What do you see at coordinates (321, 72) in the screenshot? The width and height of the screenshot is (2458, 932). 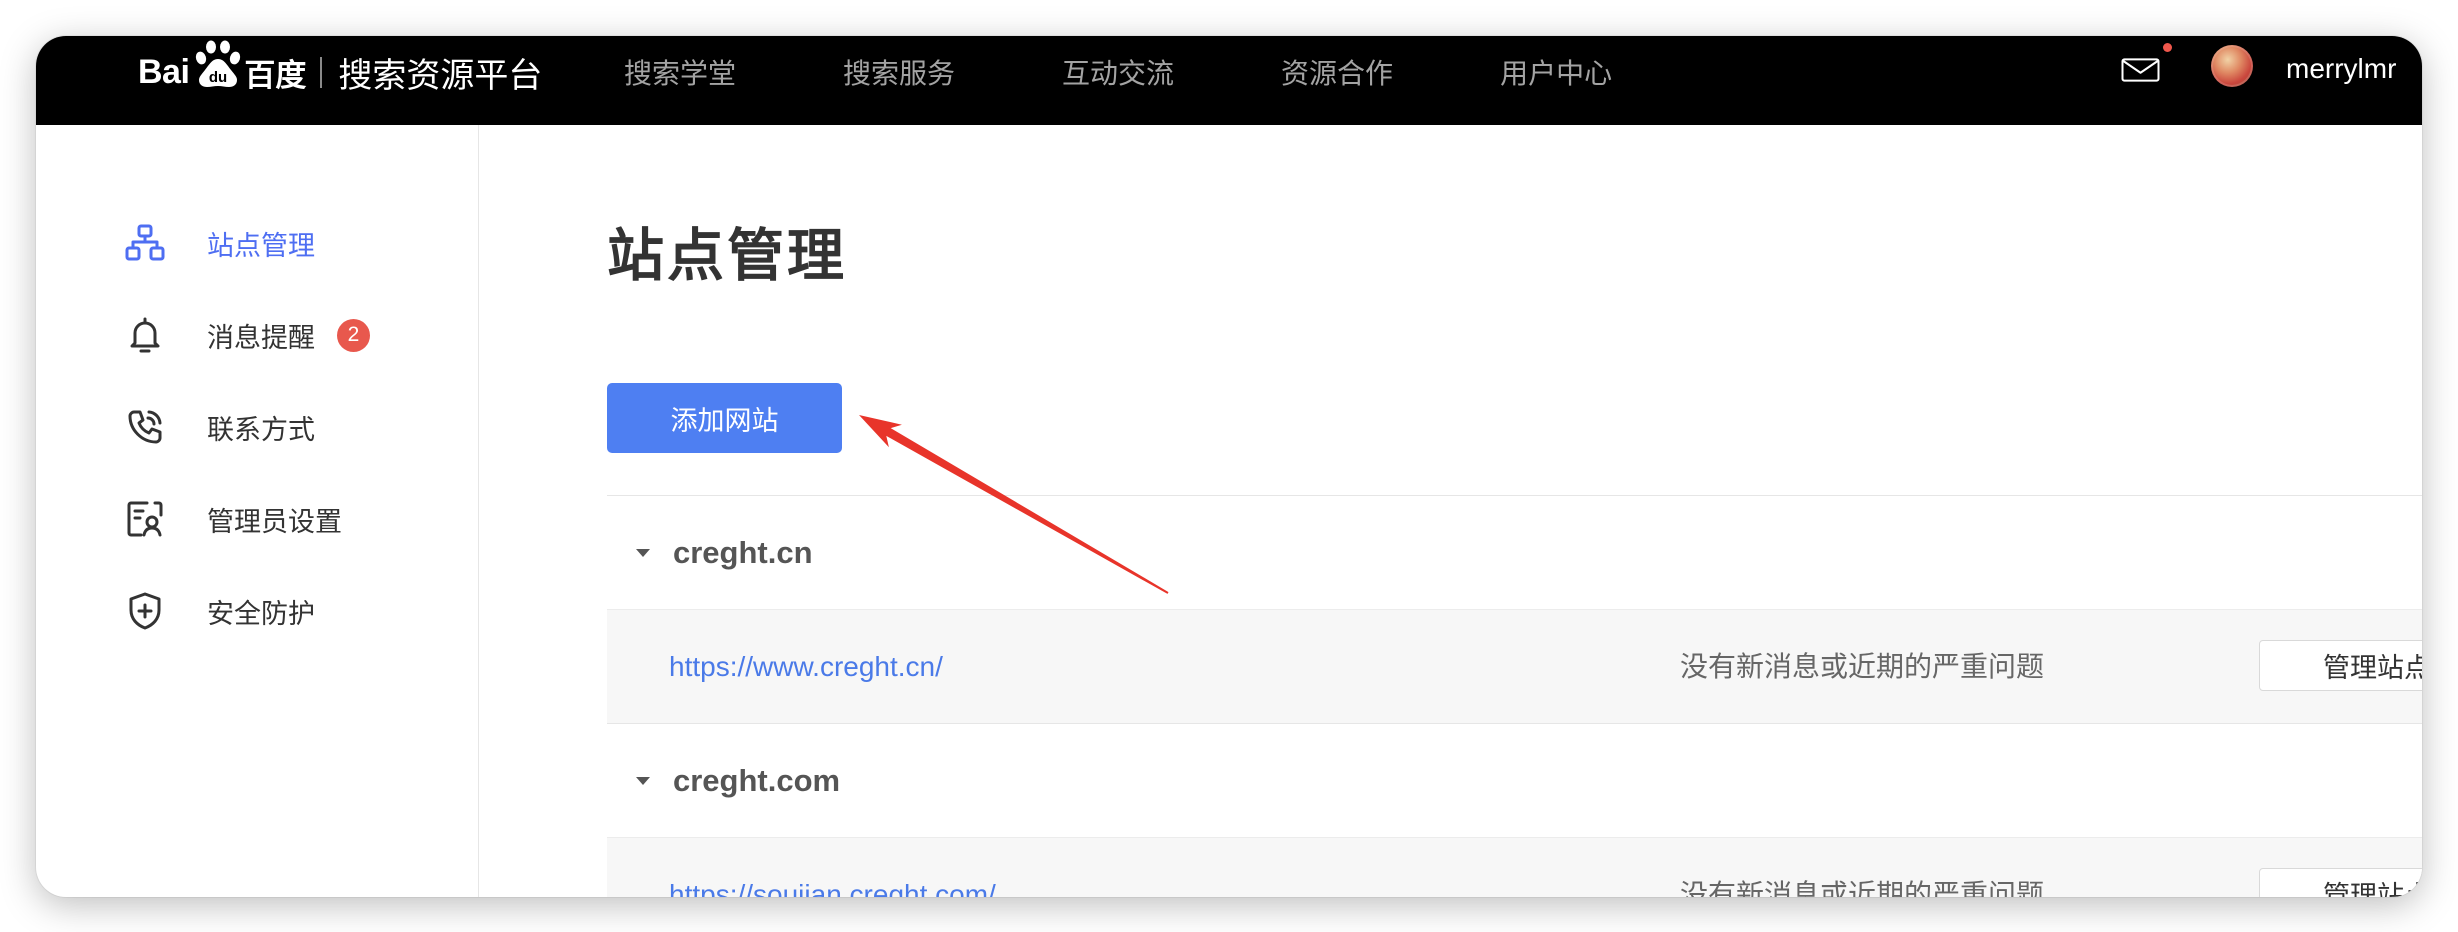 I see `logo-divider` at bounding box center [321, 72].